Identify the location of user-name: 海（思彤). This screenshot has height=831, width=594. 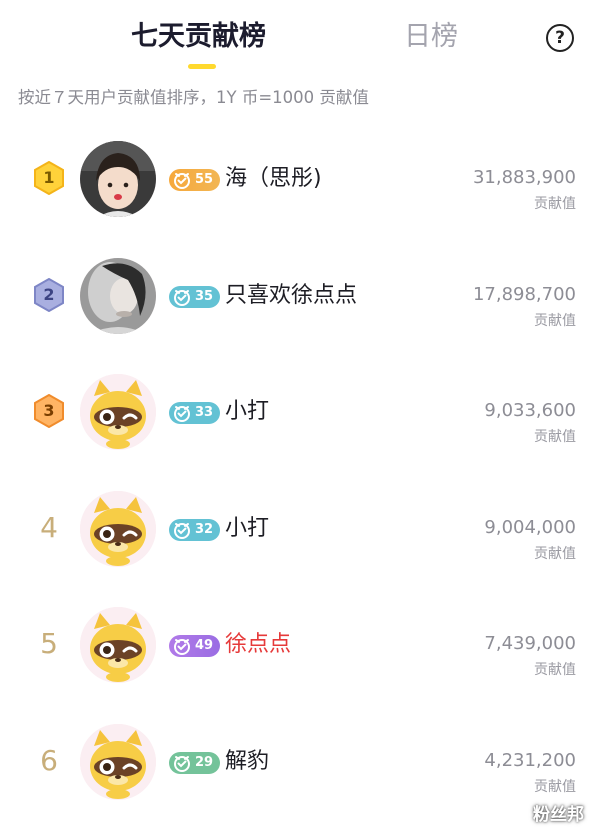
(273, 179).